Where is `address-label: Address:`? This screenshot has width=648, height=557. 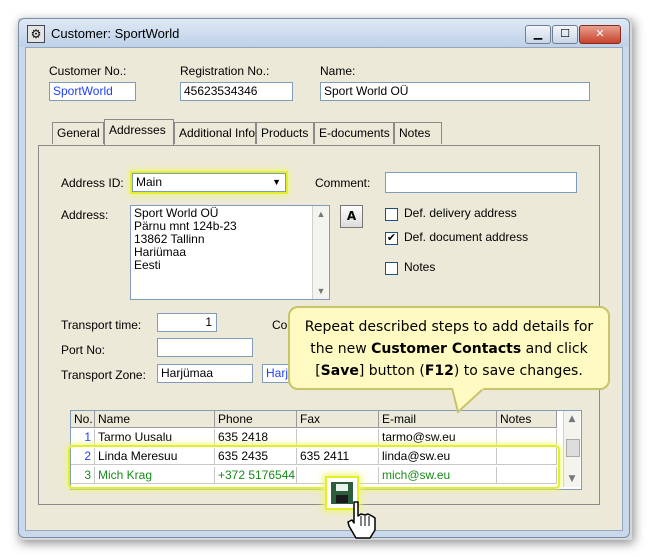
address-label: Address: is located at coordinates (85, 215).